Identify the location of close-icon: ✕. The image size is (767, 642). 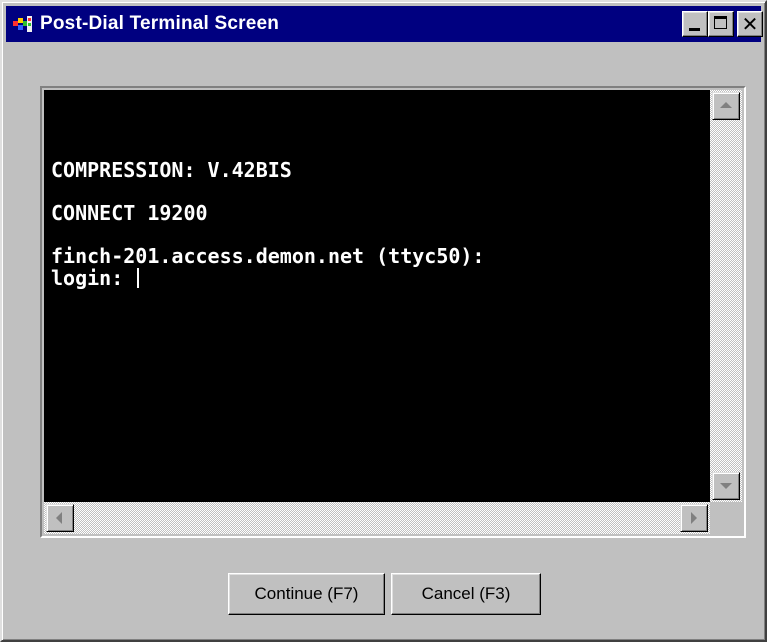
(750, 24).